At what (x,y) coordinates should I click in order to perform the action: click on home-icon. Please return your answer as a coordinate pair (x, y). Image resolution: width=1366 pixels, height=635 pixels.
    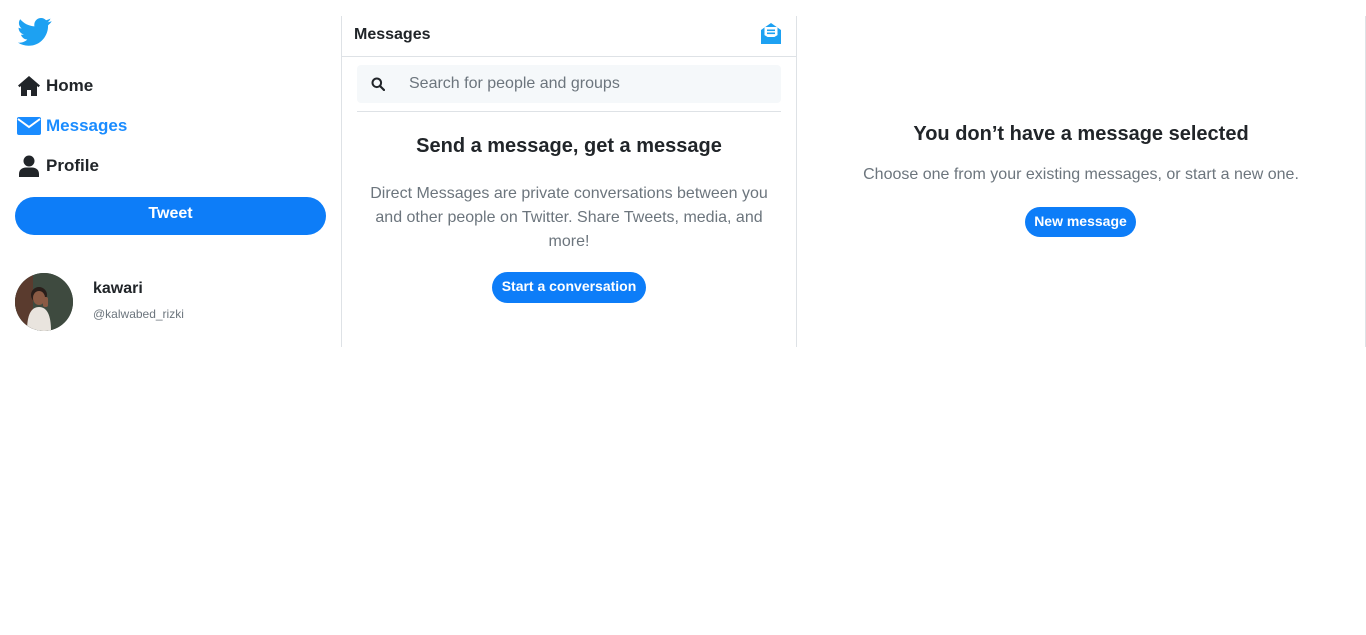
    Looking at the image, I should click on (29, 86).